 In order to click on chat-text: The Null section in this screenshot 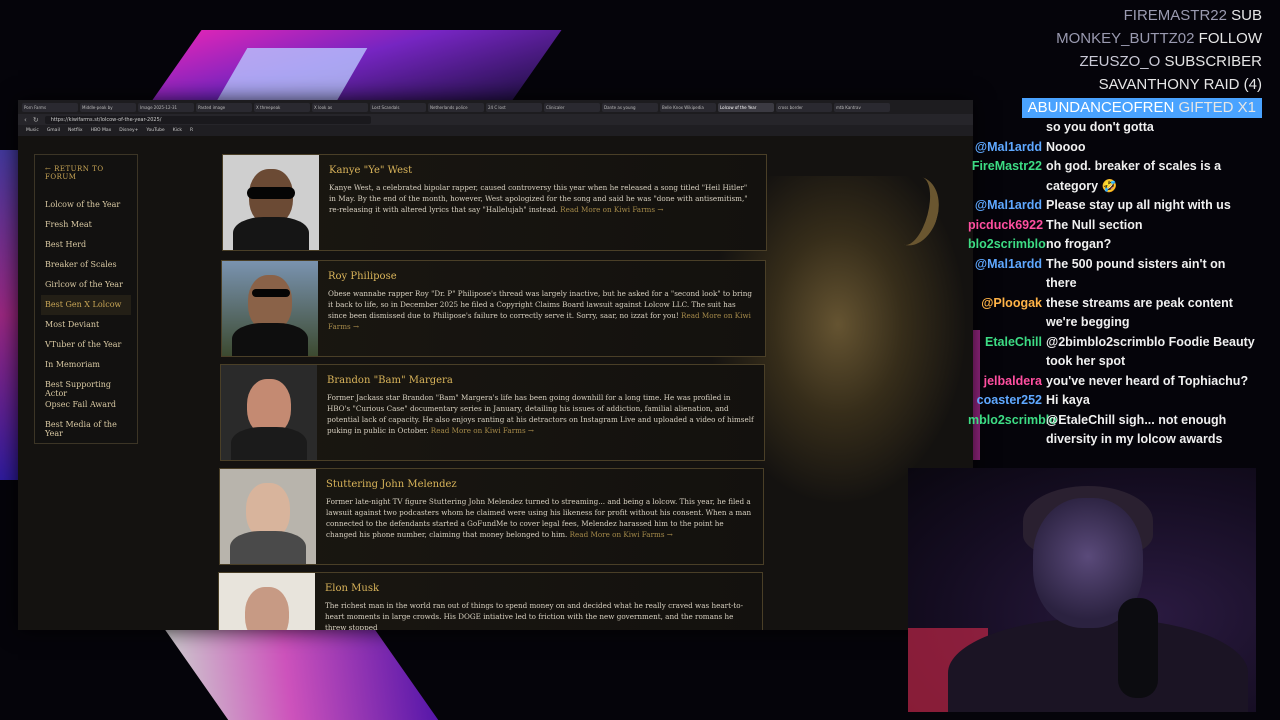, I will do `click(1094, 224)`.